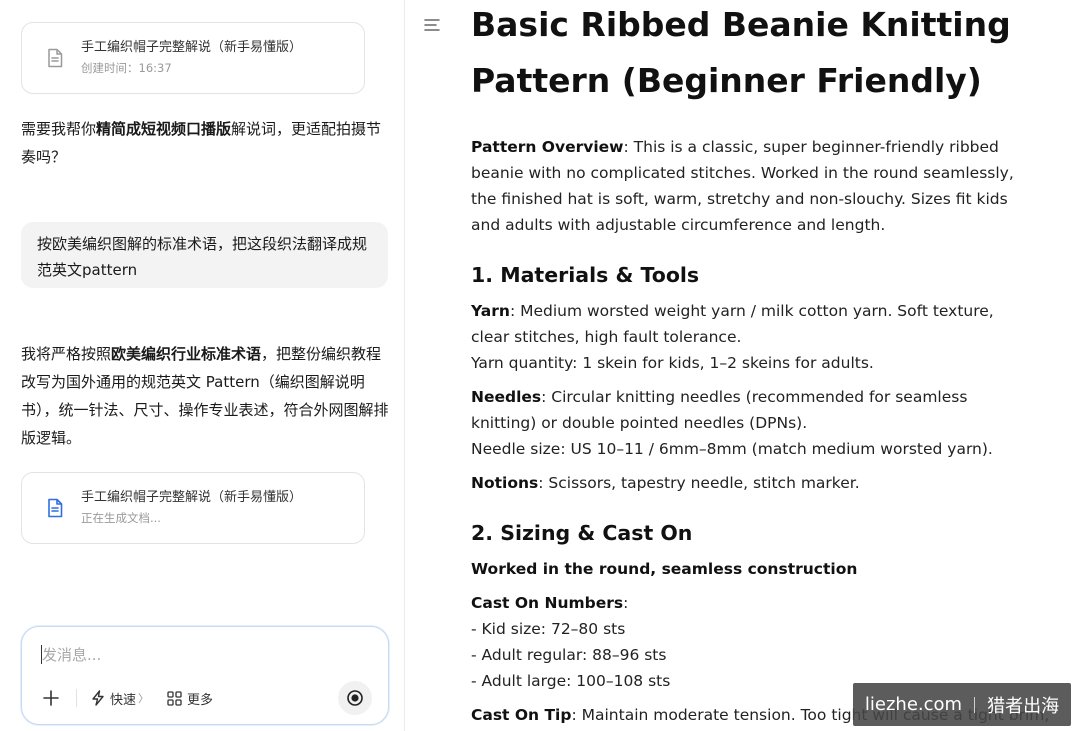  I want to click on watermark: liezhe.com 猎者出海, so click(962, 704).